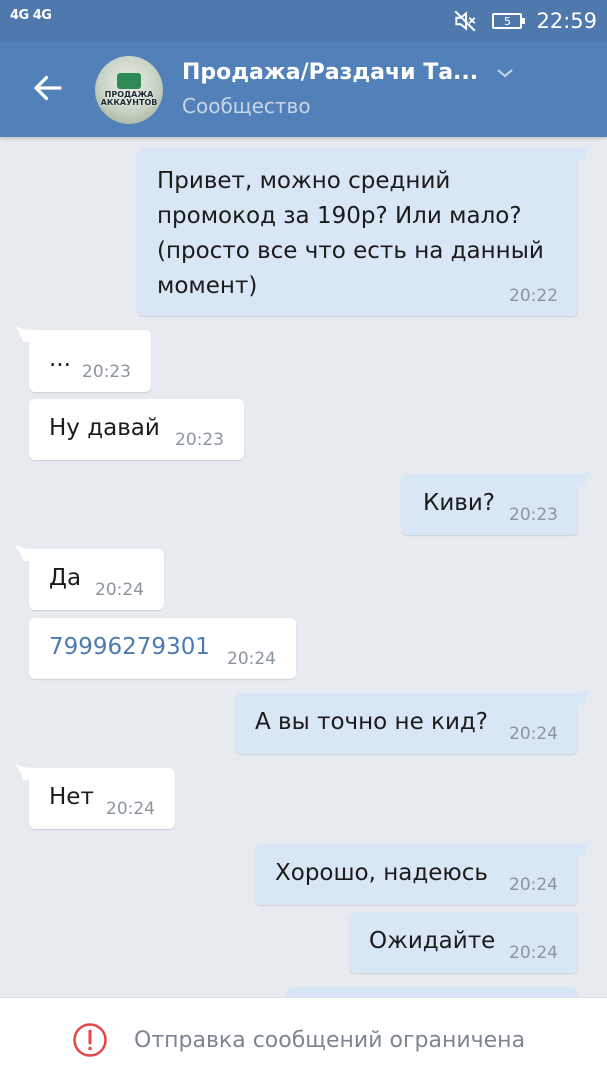 Image resolution: width=607 pixels, height=1080 pixels. Describe the element at coordinates (207, 286) in the screenshot. I see `message-text-line: момент)` at that location.